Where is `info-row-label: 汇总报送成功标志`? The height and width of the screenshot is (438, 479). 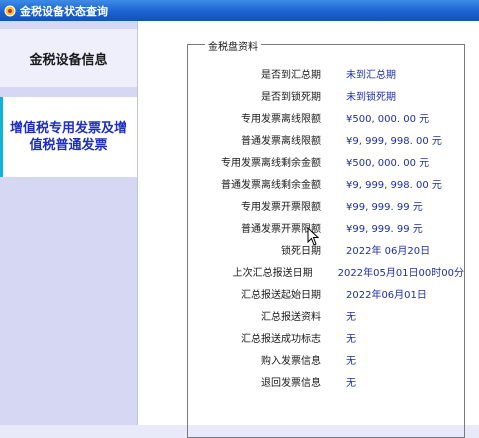 info-row-label: 汇总报送成功标志 is located at coordinates (281, 339).